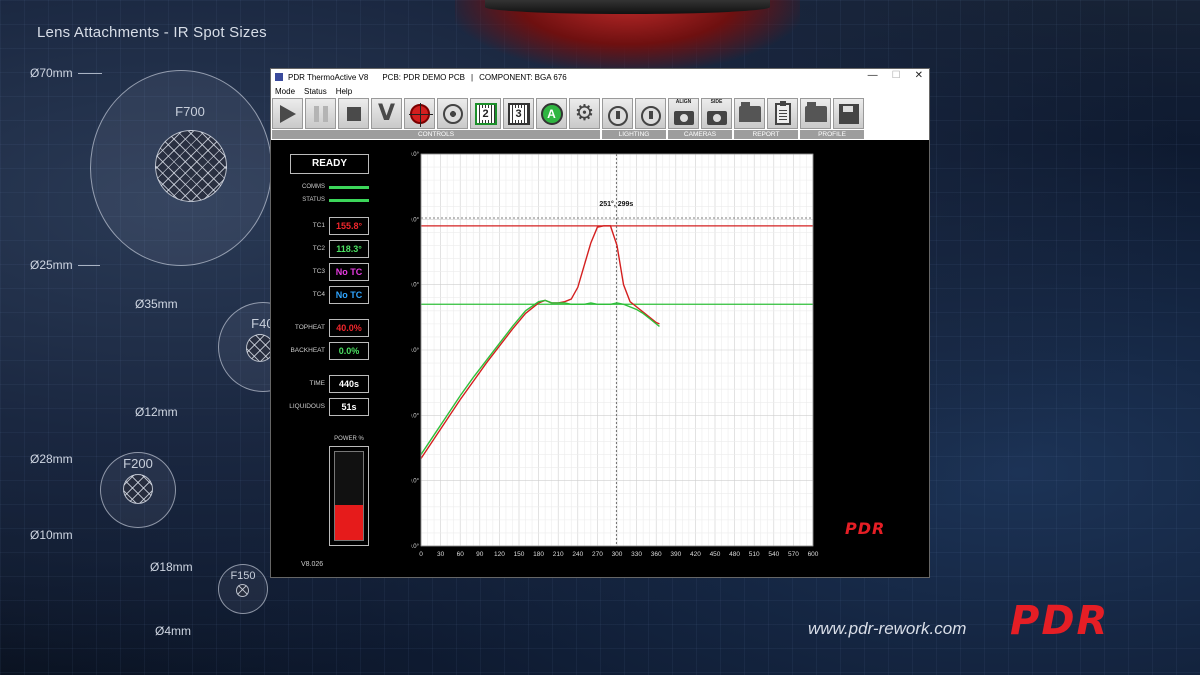 Image resolution: width=1200 pixels, height=675 pixels. I want to click on x-tick-label: 510, so click(754, 554).